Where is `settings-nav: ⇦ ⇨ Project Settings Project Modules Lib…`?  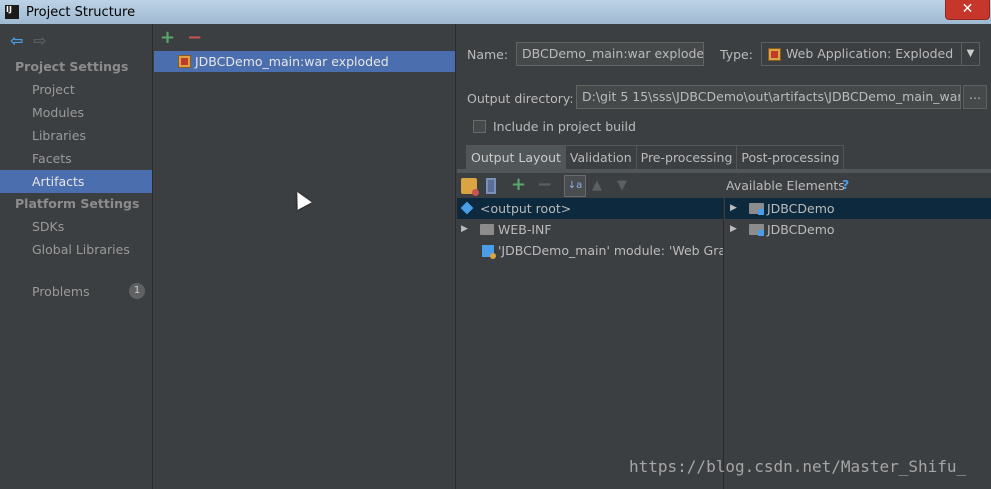 settings-nav: ⇦ ⇨ Project Settings Project Modules Lib… is located at coordinates (76, 256).